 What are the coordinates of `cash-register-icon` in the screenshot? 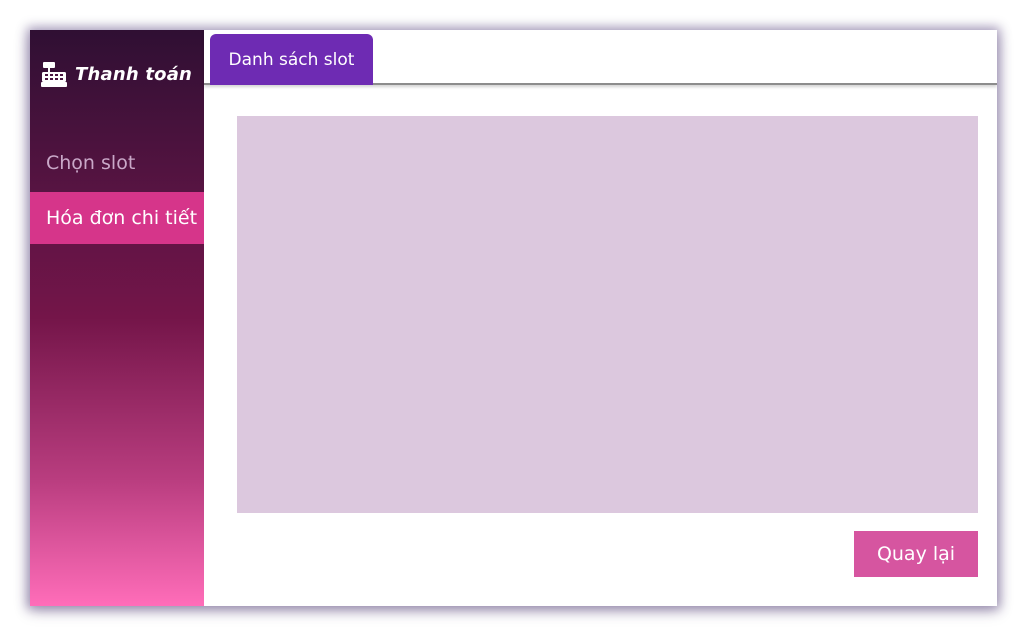 It's located at (54, 74).